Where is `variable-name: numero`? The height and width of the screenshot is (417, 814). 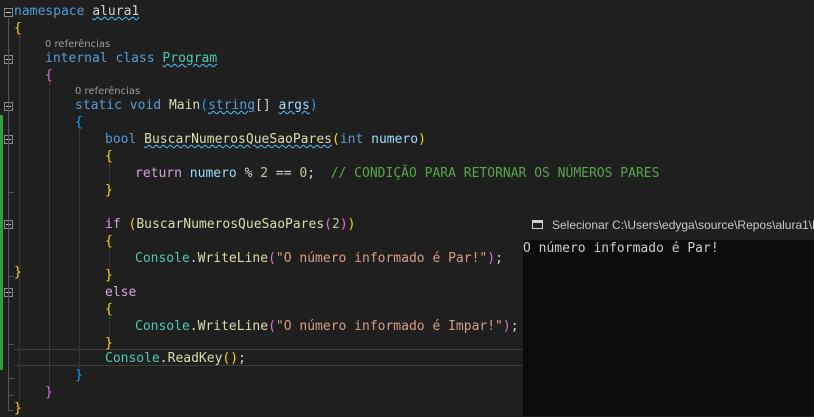
variable-name: numero is located at coordinates (213, 173).